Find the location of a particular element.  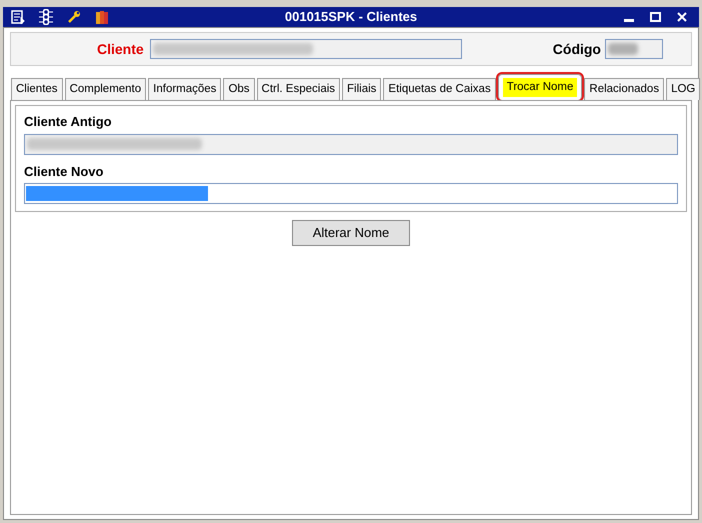

tab: Etiquetas de Caixas is located at coordinates (439, 89).